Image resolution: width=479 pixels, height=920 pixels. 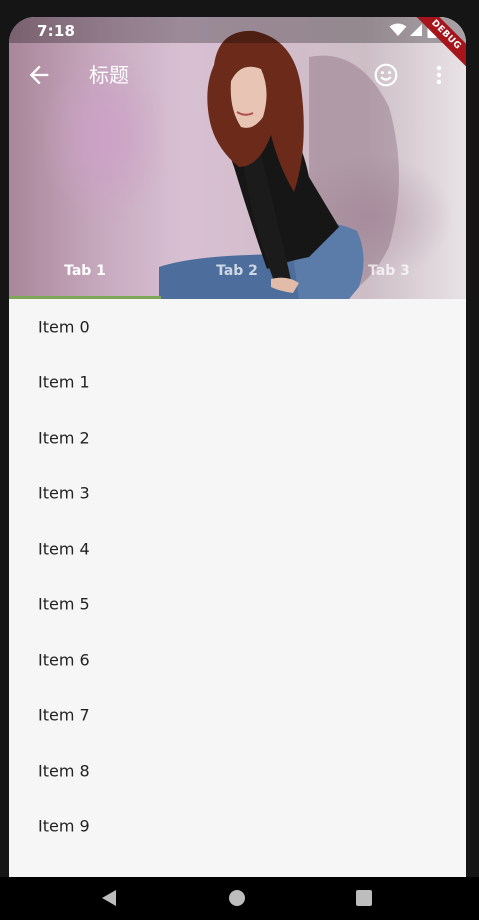 What do you see at coordinates (237, 383) in the screenshot?
I see `list-item-1: Item 1` at bounding box center [237, 383].